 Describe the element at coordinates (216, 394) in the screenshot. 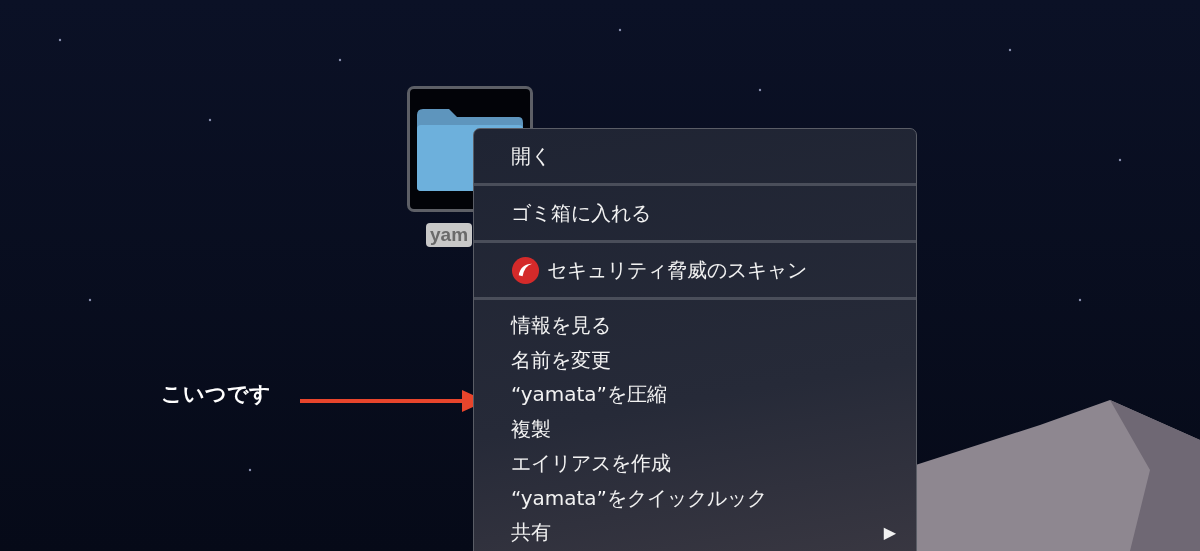

I see `annotation-text: こいつです` at that location.